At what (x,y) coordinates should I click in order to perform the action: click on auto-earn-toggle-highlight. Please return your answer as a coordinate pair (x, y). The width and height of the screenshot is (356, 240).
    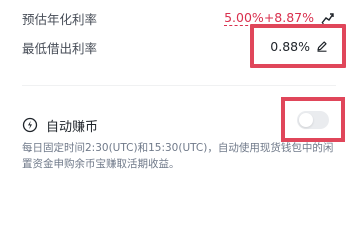
    Looking at the image, I should click on (313, 119).